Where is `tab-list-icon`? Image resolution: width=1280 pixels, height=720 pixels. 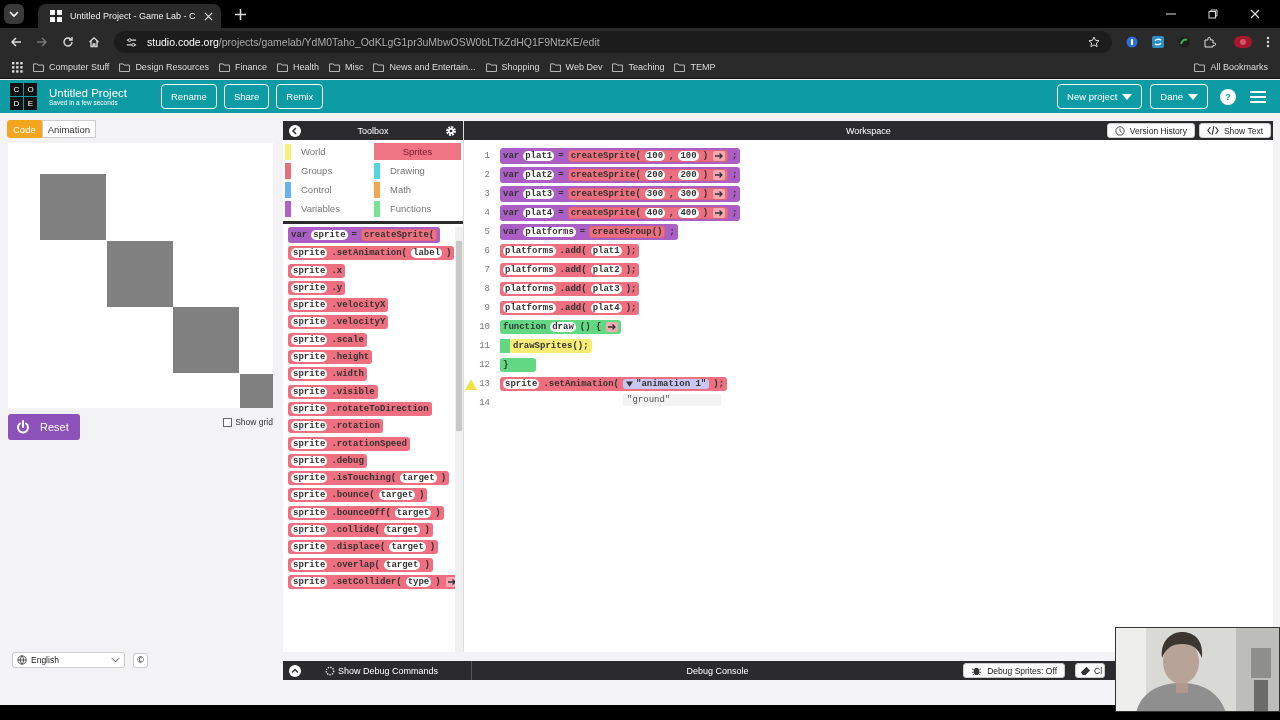 tab-list-icon is located at coordinates (14, 14).